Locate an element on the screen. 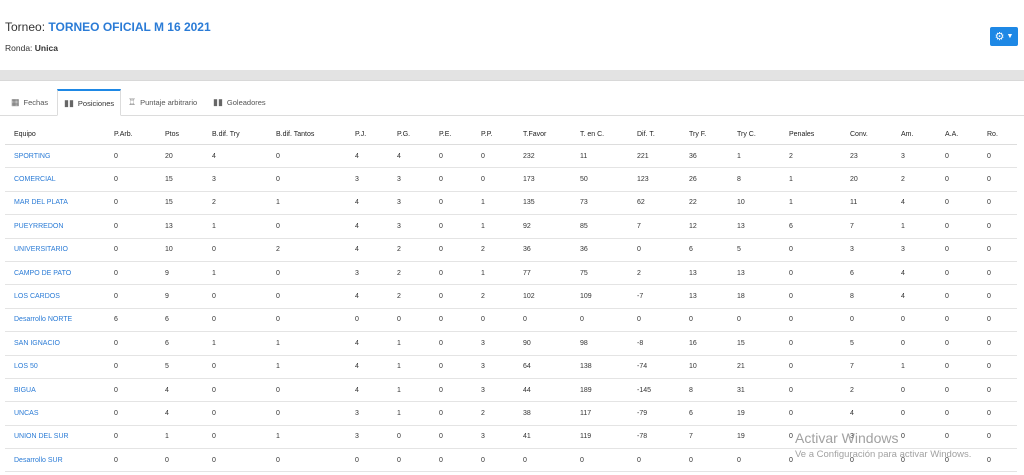 Image resolution: width=1024 pixels, height=475 pixels. column-header: B.dif. Try is located at coordinates (235, 134).